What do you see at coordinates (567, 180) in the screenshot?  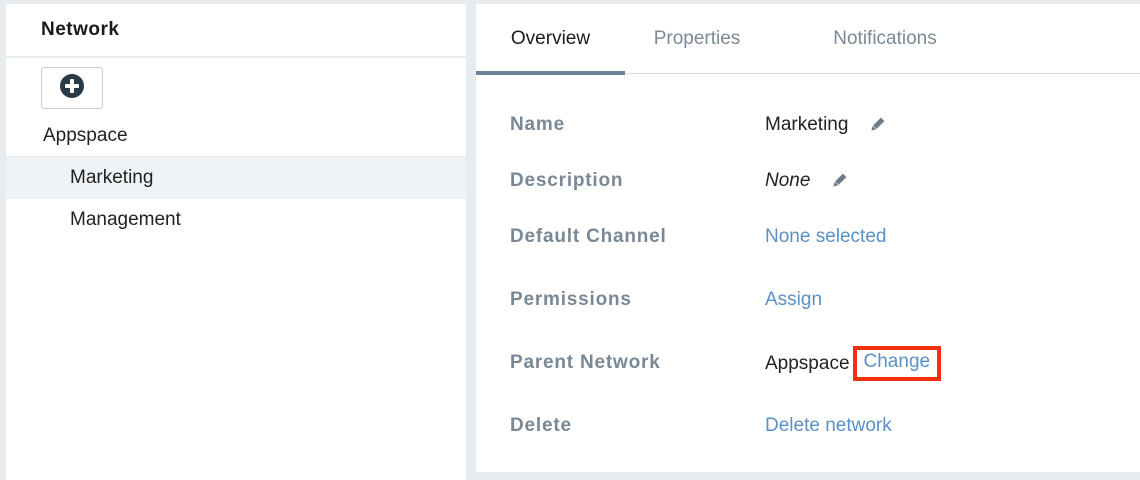 I see `description-label: Description` at bounding box center [567, 180].